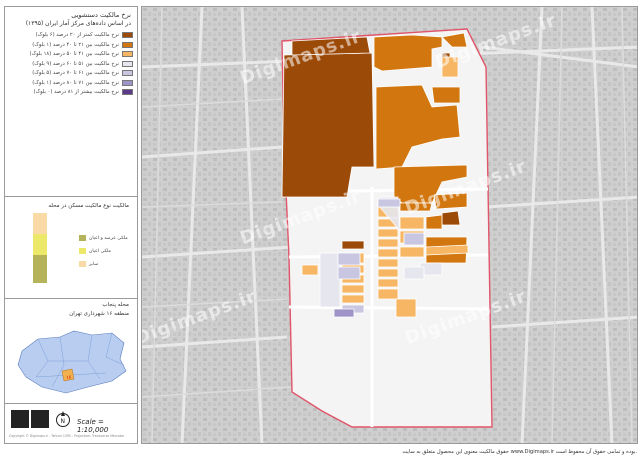 The image size is (643, 461). I want to click on chart-legend-label: ملکی عرصه و اعیان, so click(108, 238).